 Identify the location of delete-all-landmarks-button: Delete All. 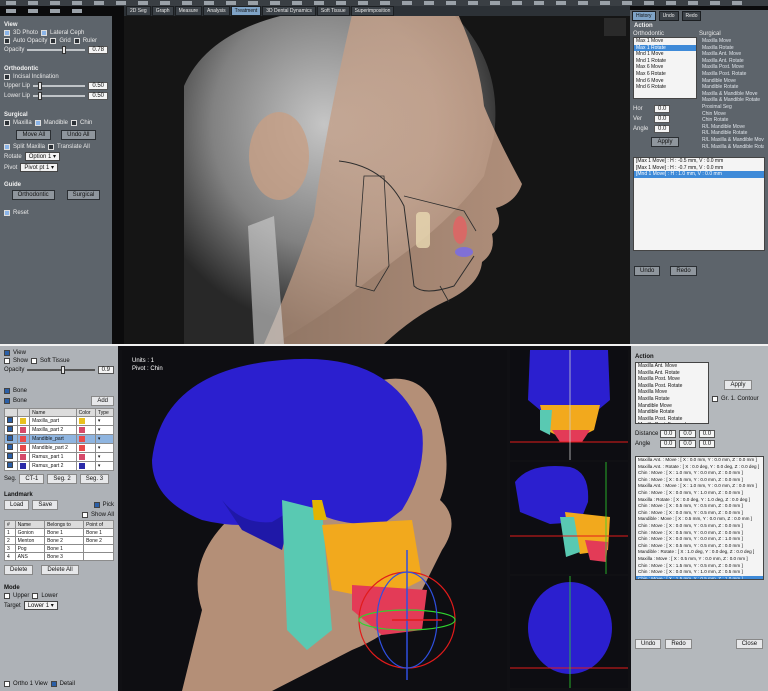
(60, 570).